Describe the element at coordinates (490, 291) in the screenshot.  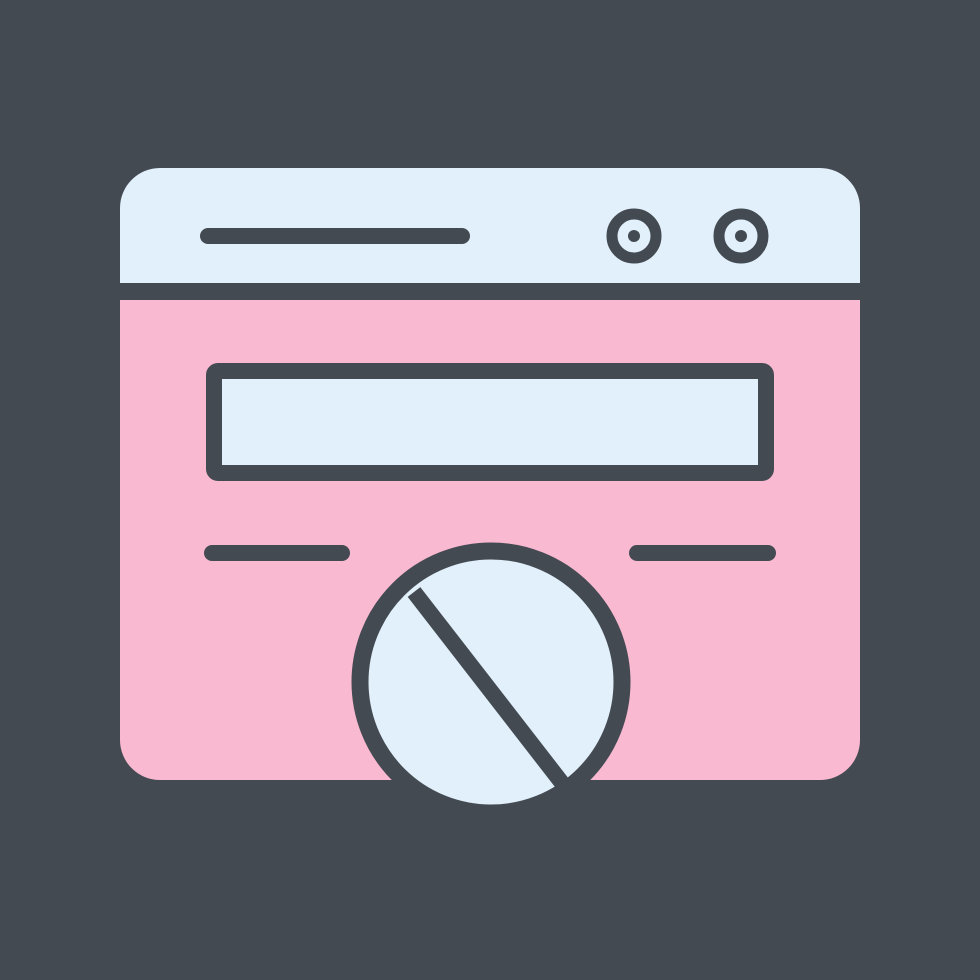
I see `header-divider` at that location.